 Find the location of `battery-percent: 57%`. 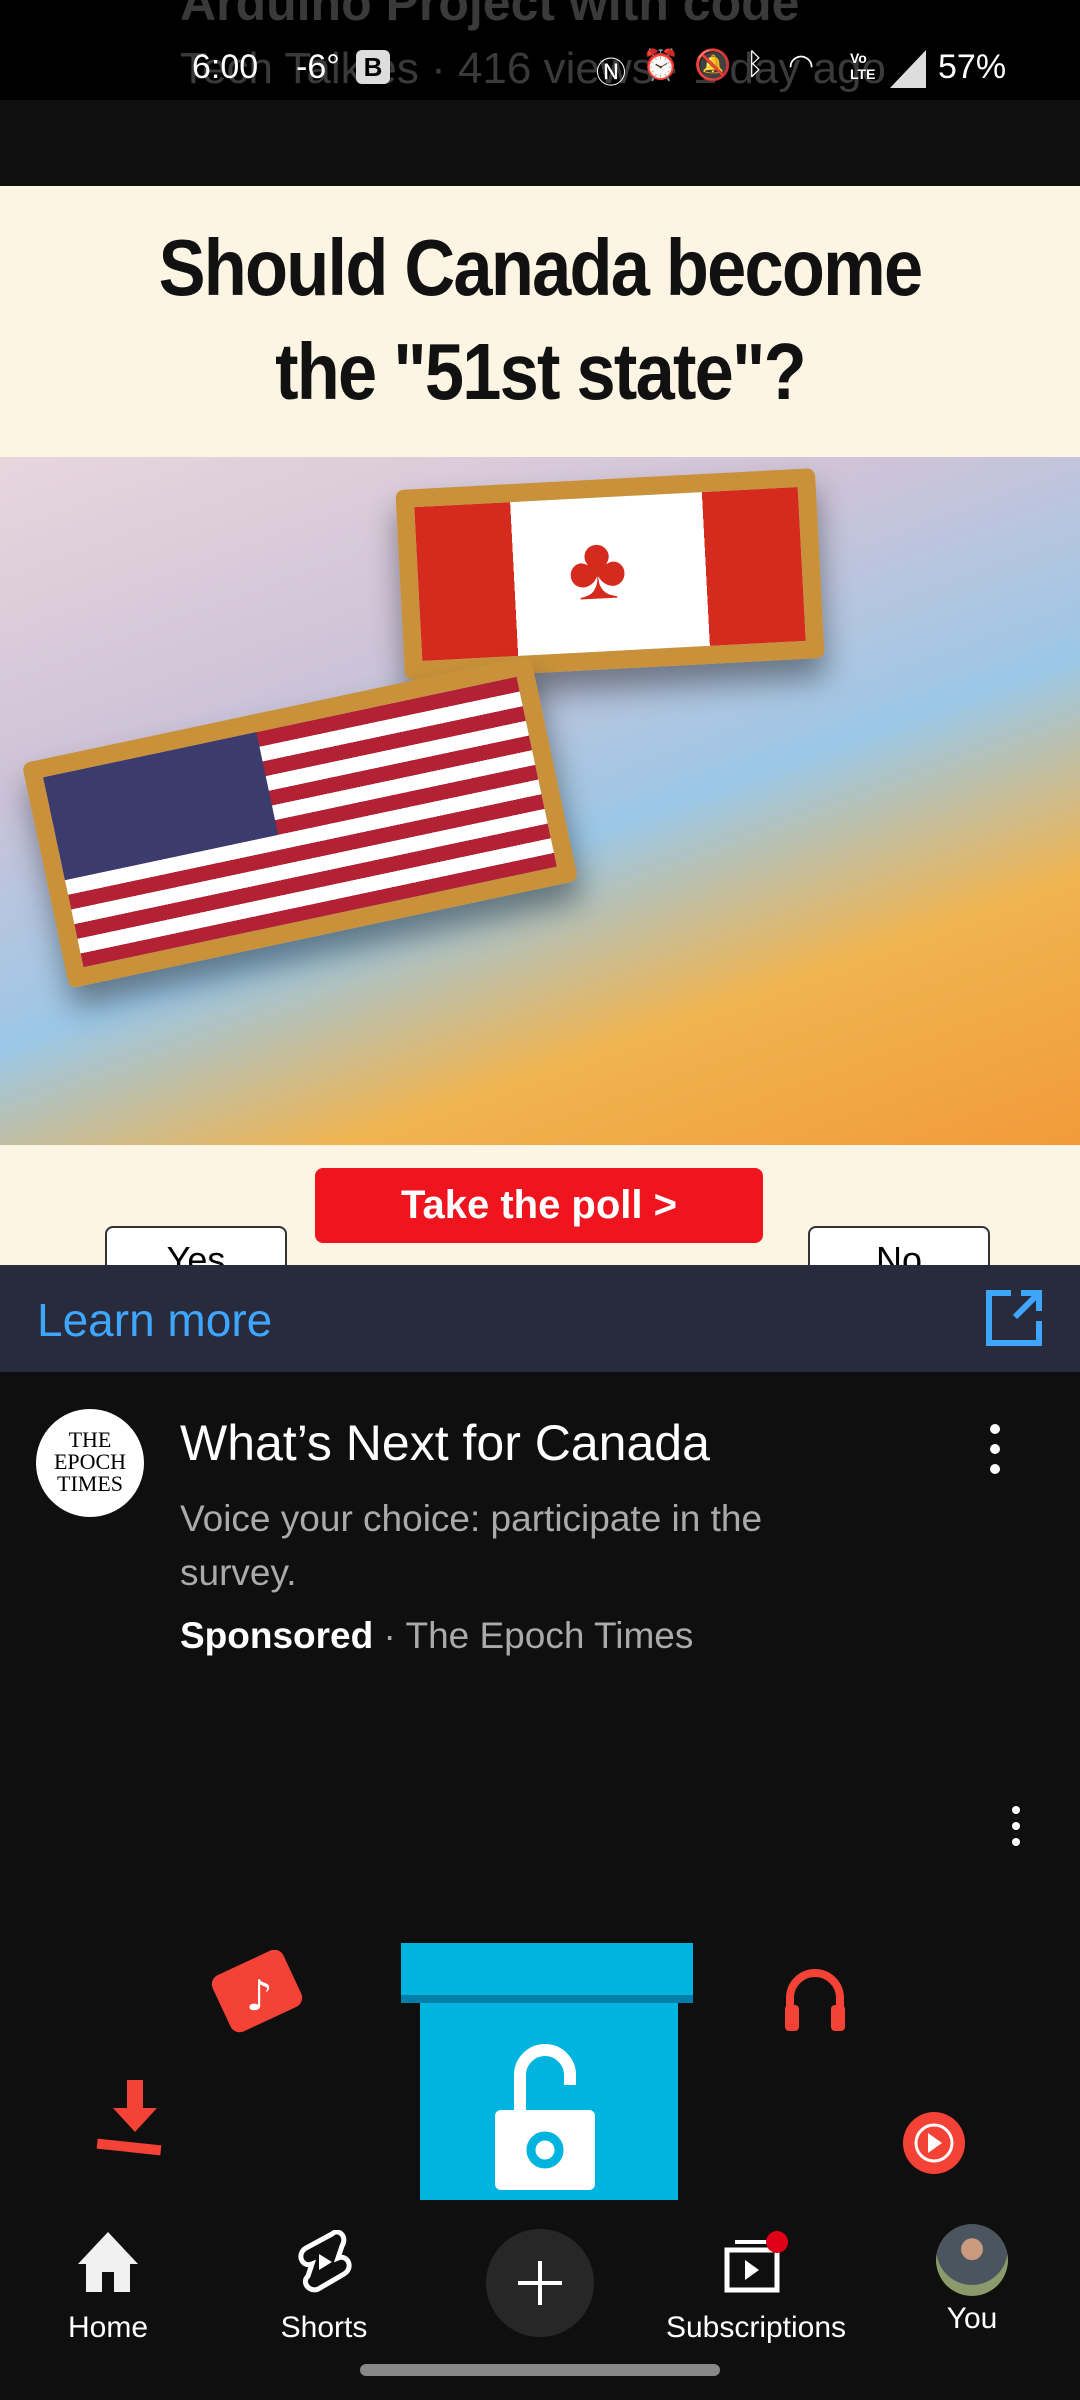

battery-percent: 57% is located at coordinates (972, 67).